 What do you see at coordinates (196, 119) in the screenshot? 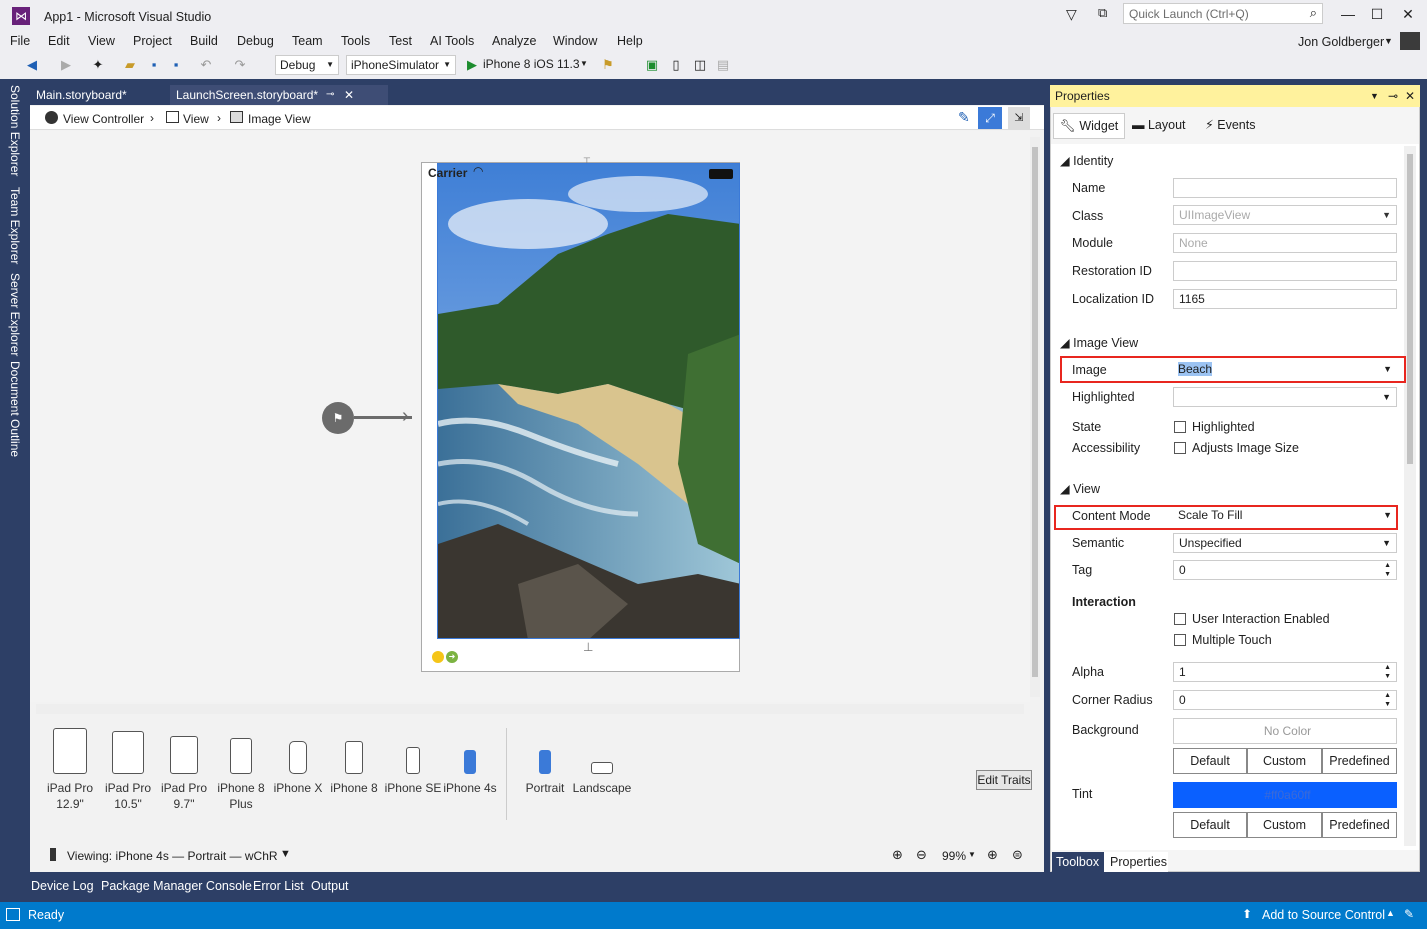
I see `breadcrumb-view: View` at bounding box center [196, 119].